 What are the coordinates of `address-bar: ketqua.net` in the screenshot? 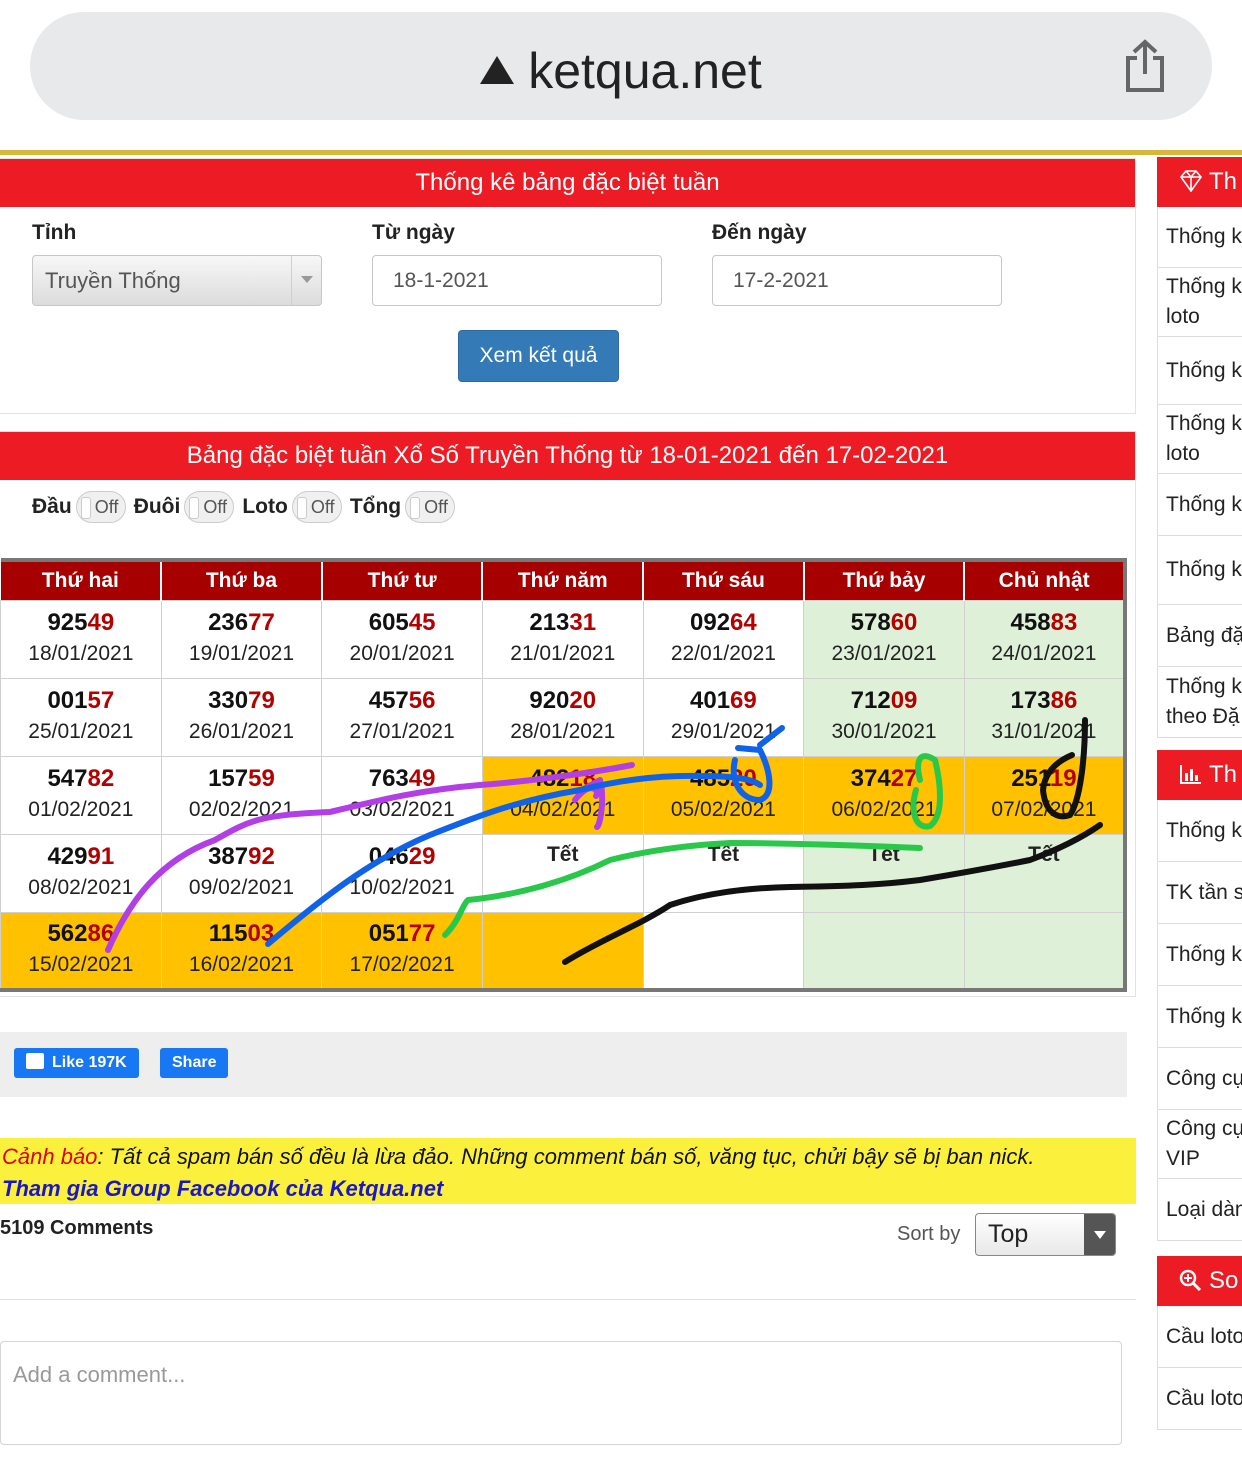 It's located at (621, 66).